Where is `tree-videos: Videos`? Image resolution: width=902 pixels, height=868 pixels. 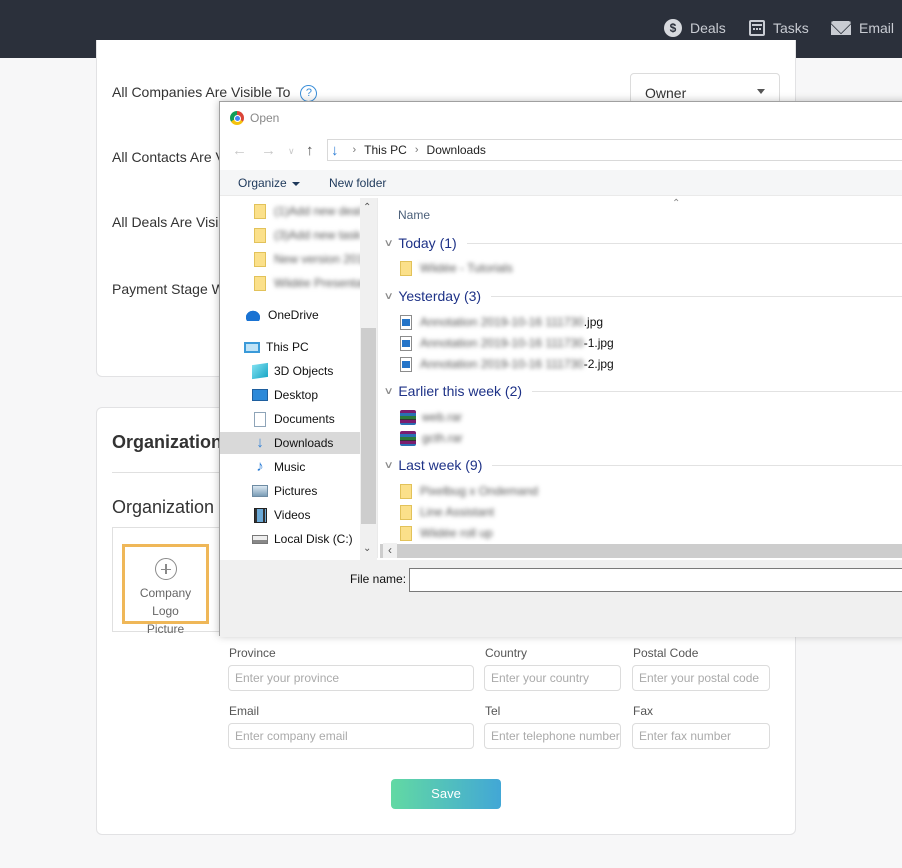 tree-videos: Videos is located at coordinates (281, 515).